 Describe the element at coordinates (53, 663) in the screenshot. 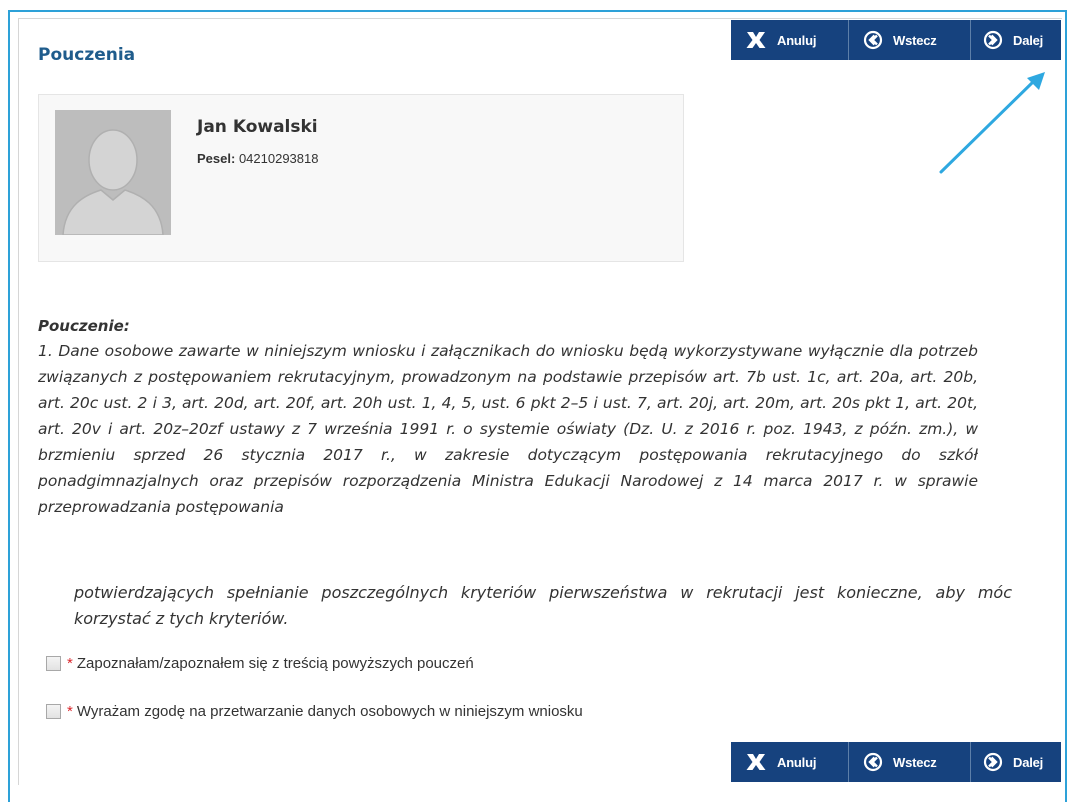

I see `consent-read-checkbox` at that location.